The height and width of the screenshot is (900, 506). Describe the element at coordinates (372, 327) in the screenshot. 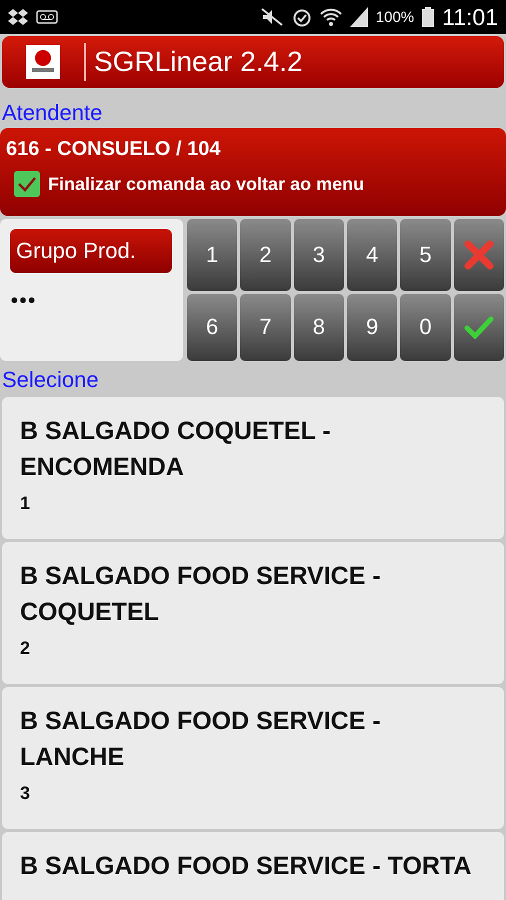

I see `digit-key: 9` at that location.